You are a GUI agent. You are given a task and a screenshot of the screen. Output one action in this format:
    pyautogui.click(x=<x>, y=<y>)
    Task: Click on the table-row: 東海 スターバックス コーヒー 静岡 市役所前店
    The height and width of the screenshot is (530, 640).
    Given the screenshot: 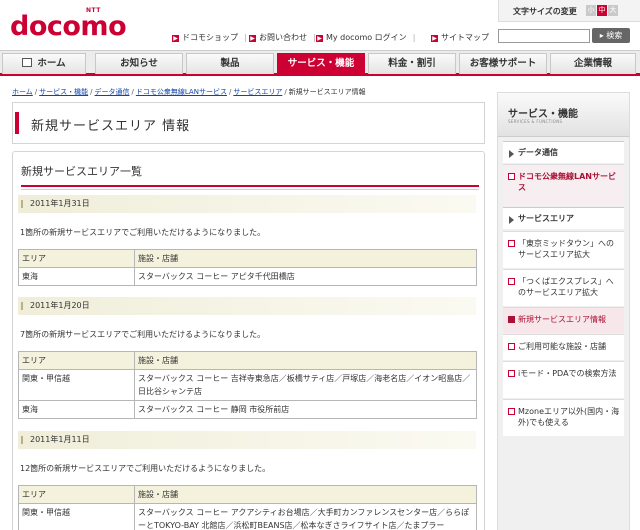 What is the action you would take?
    pyautogui.click(x=247, y=409)
    